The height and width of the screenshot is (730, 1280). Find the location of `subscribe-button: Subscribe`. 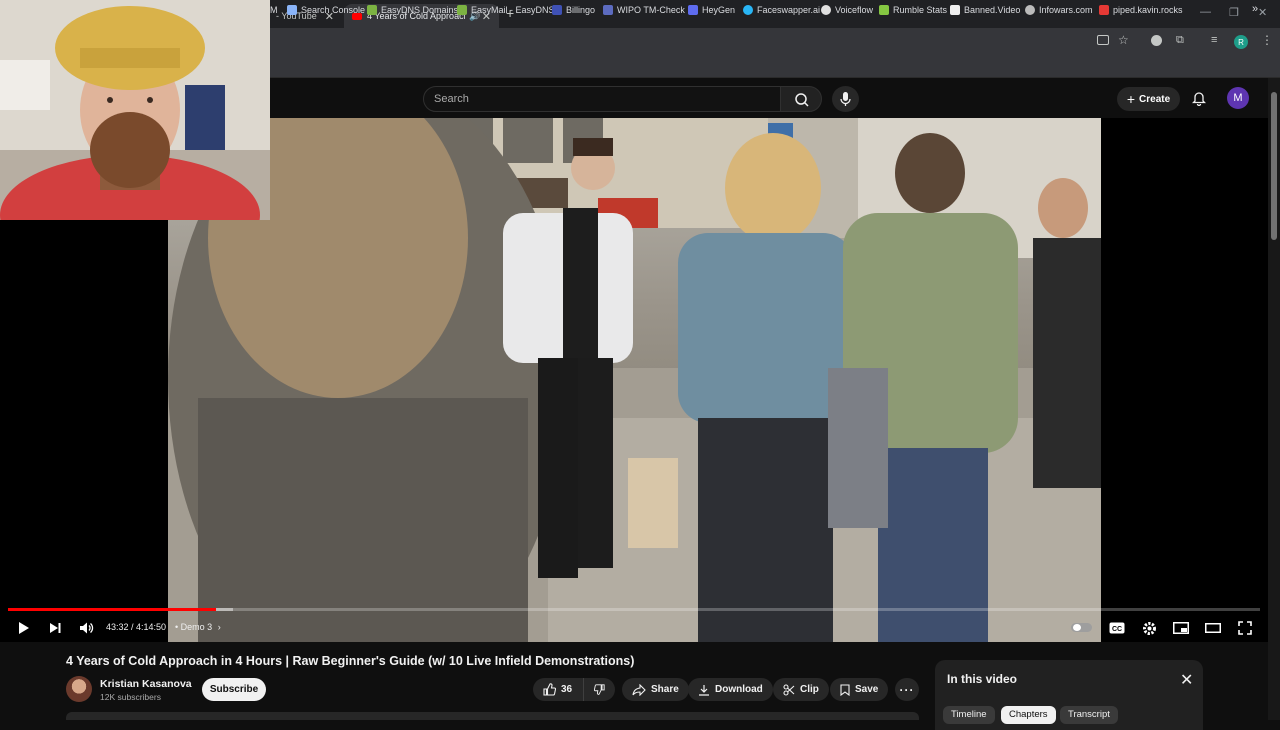

subscribe-button: Subscribe is located at coordinates (234, 689).